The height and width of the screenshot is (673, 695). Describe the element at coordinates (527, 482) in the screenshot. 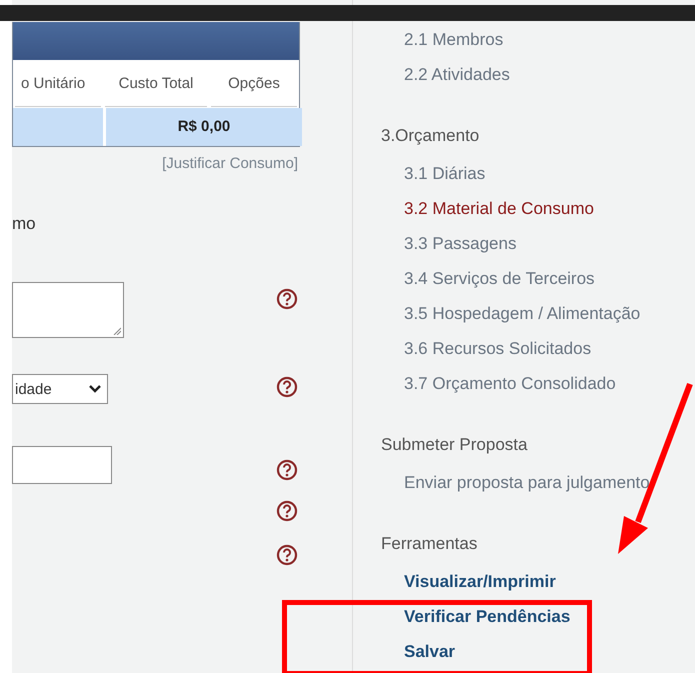

I see `menu-item: Enviar proposta para julgamento` at that location.